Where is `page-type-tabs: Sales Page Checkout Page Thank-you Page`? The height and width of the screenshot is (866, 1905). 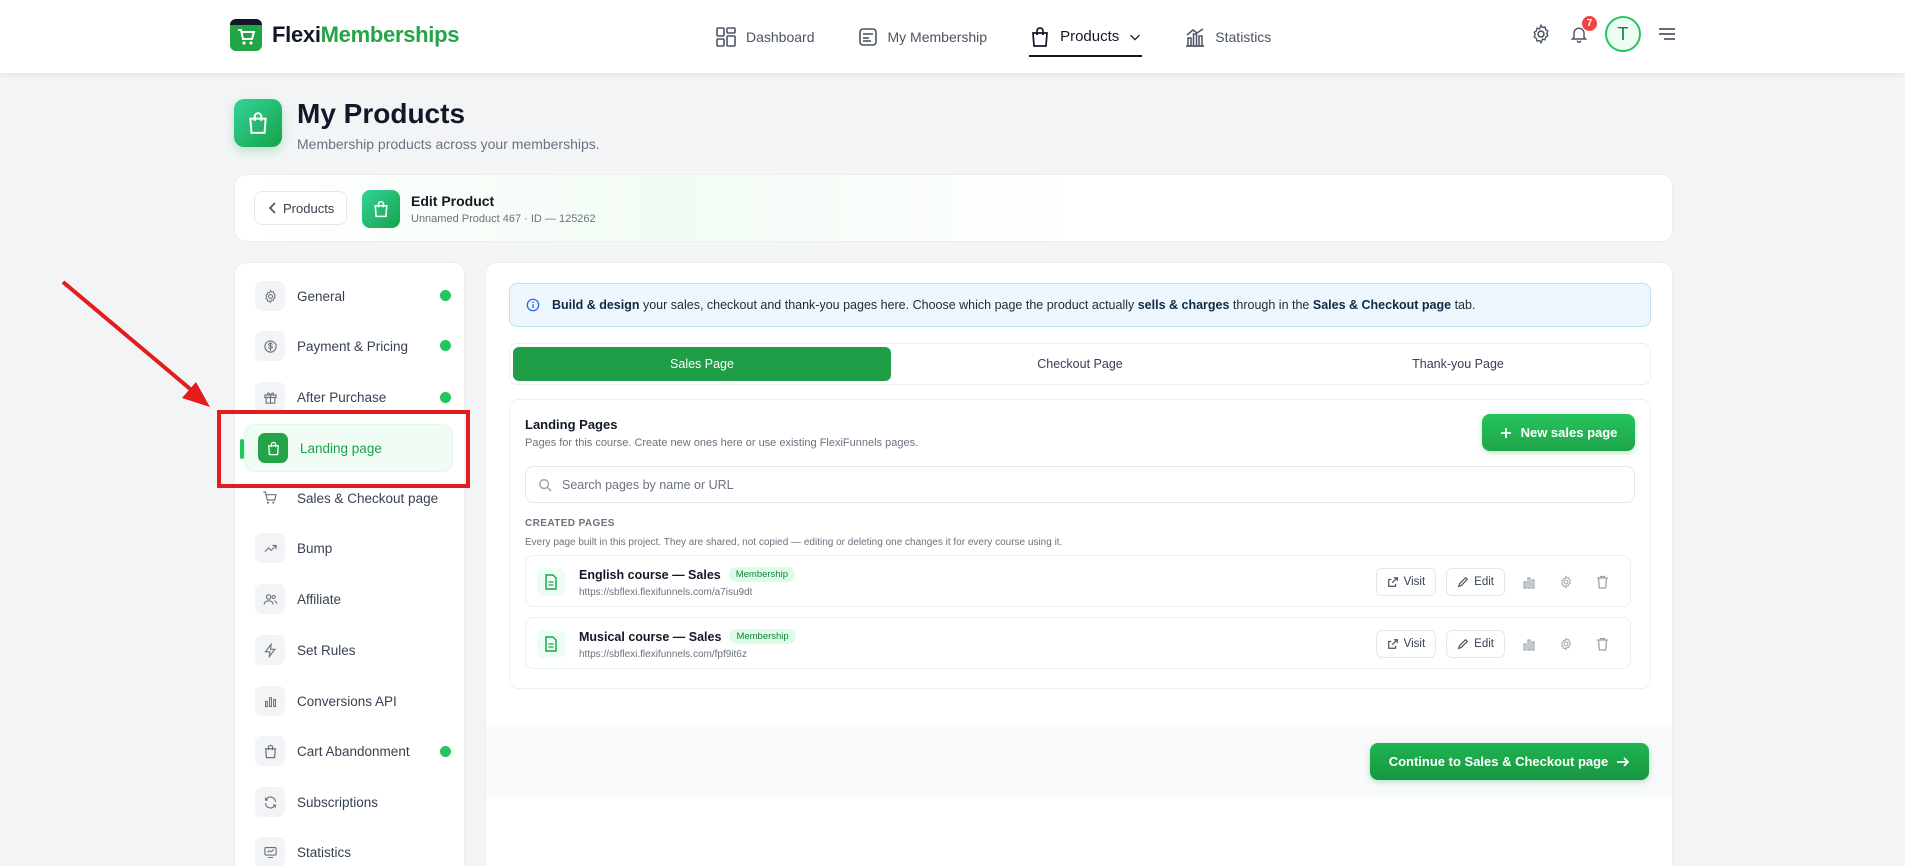 page-type-tabs: Sales Page Checkout Page Thank-you Page is located at coordinates (1080, 364).